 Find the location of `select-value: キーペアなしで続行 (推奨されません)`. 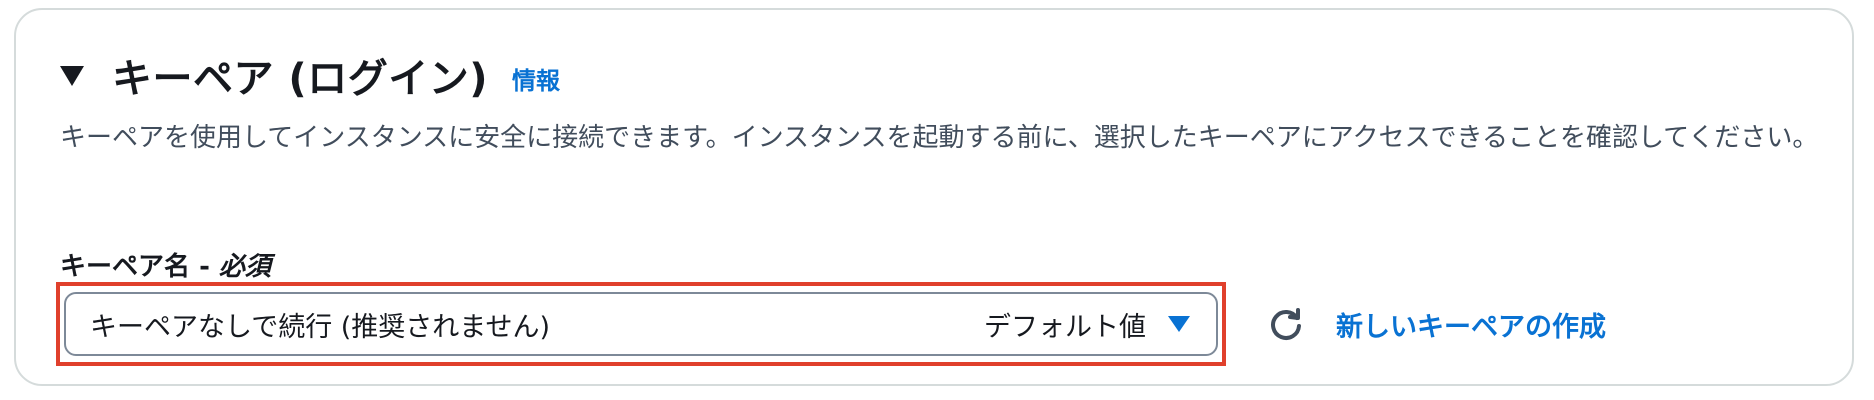

select-value: キーペアなしで続行 (推奨されません) is located at coordinates (320, 327).